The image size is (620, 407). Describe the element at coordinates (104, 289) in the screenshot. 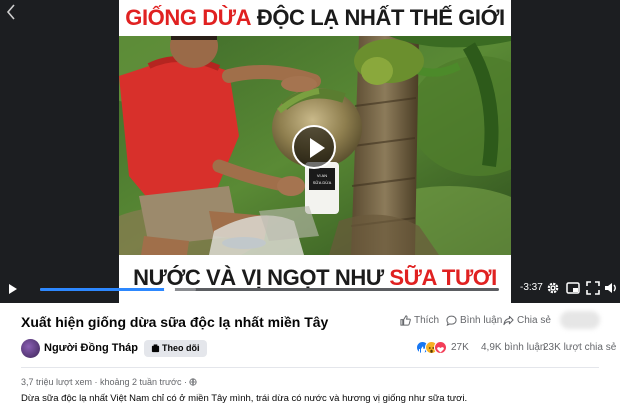

I see `progress-fill` at that location.